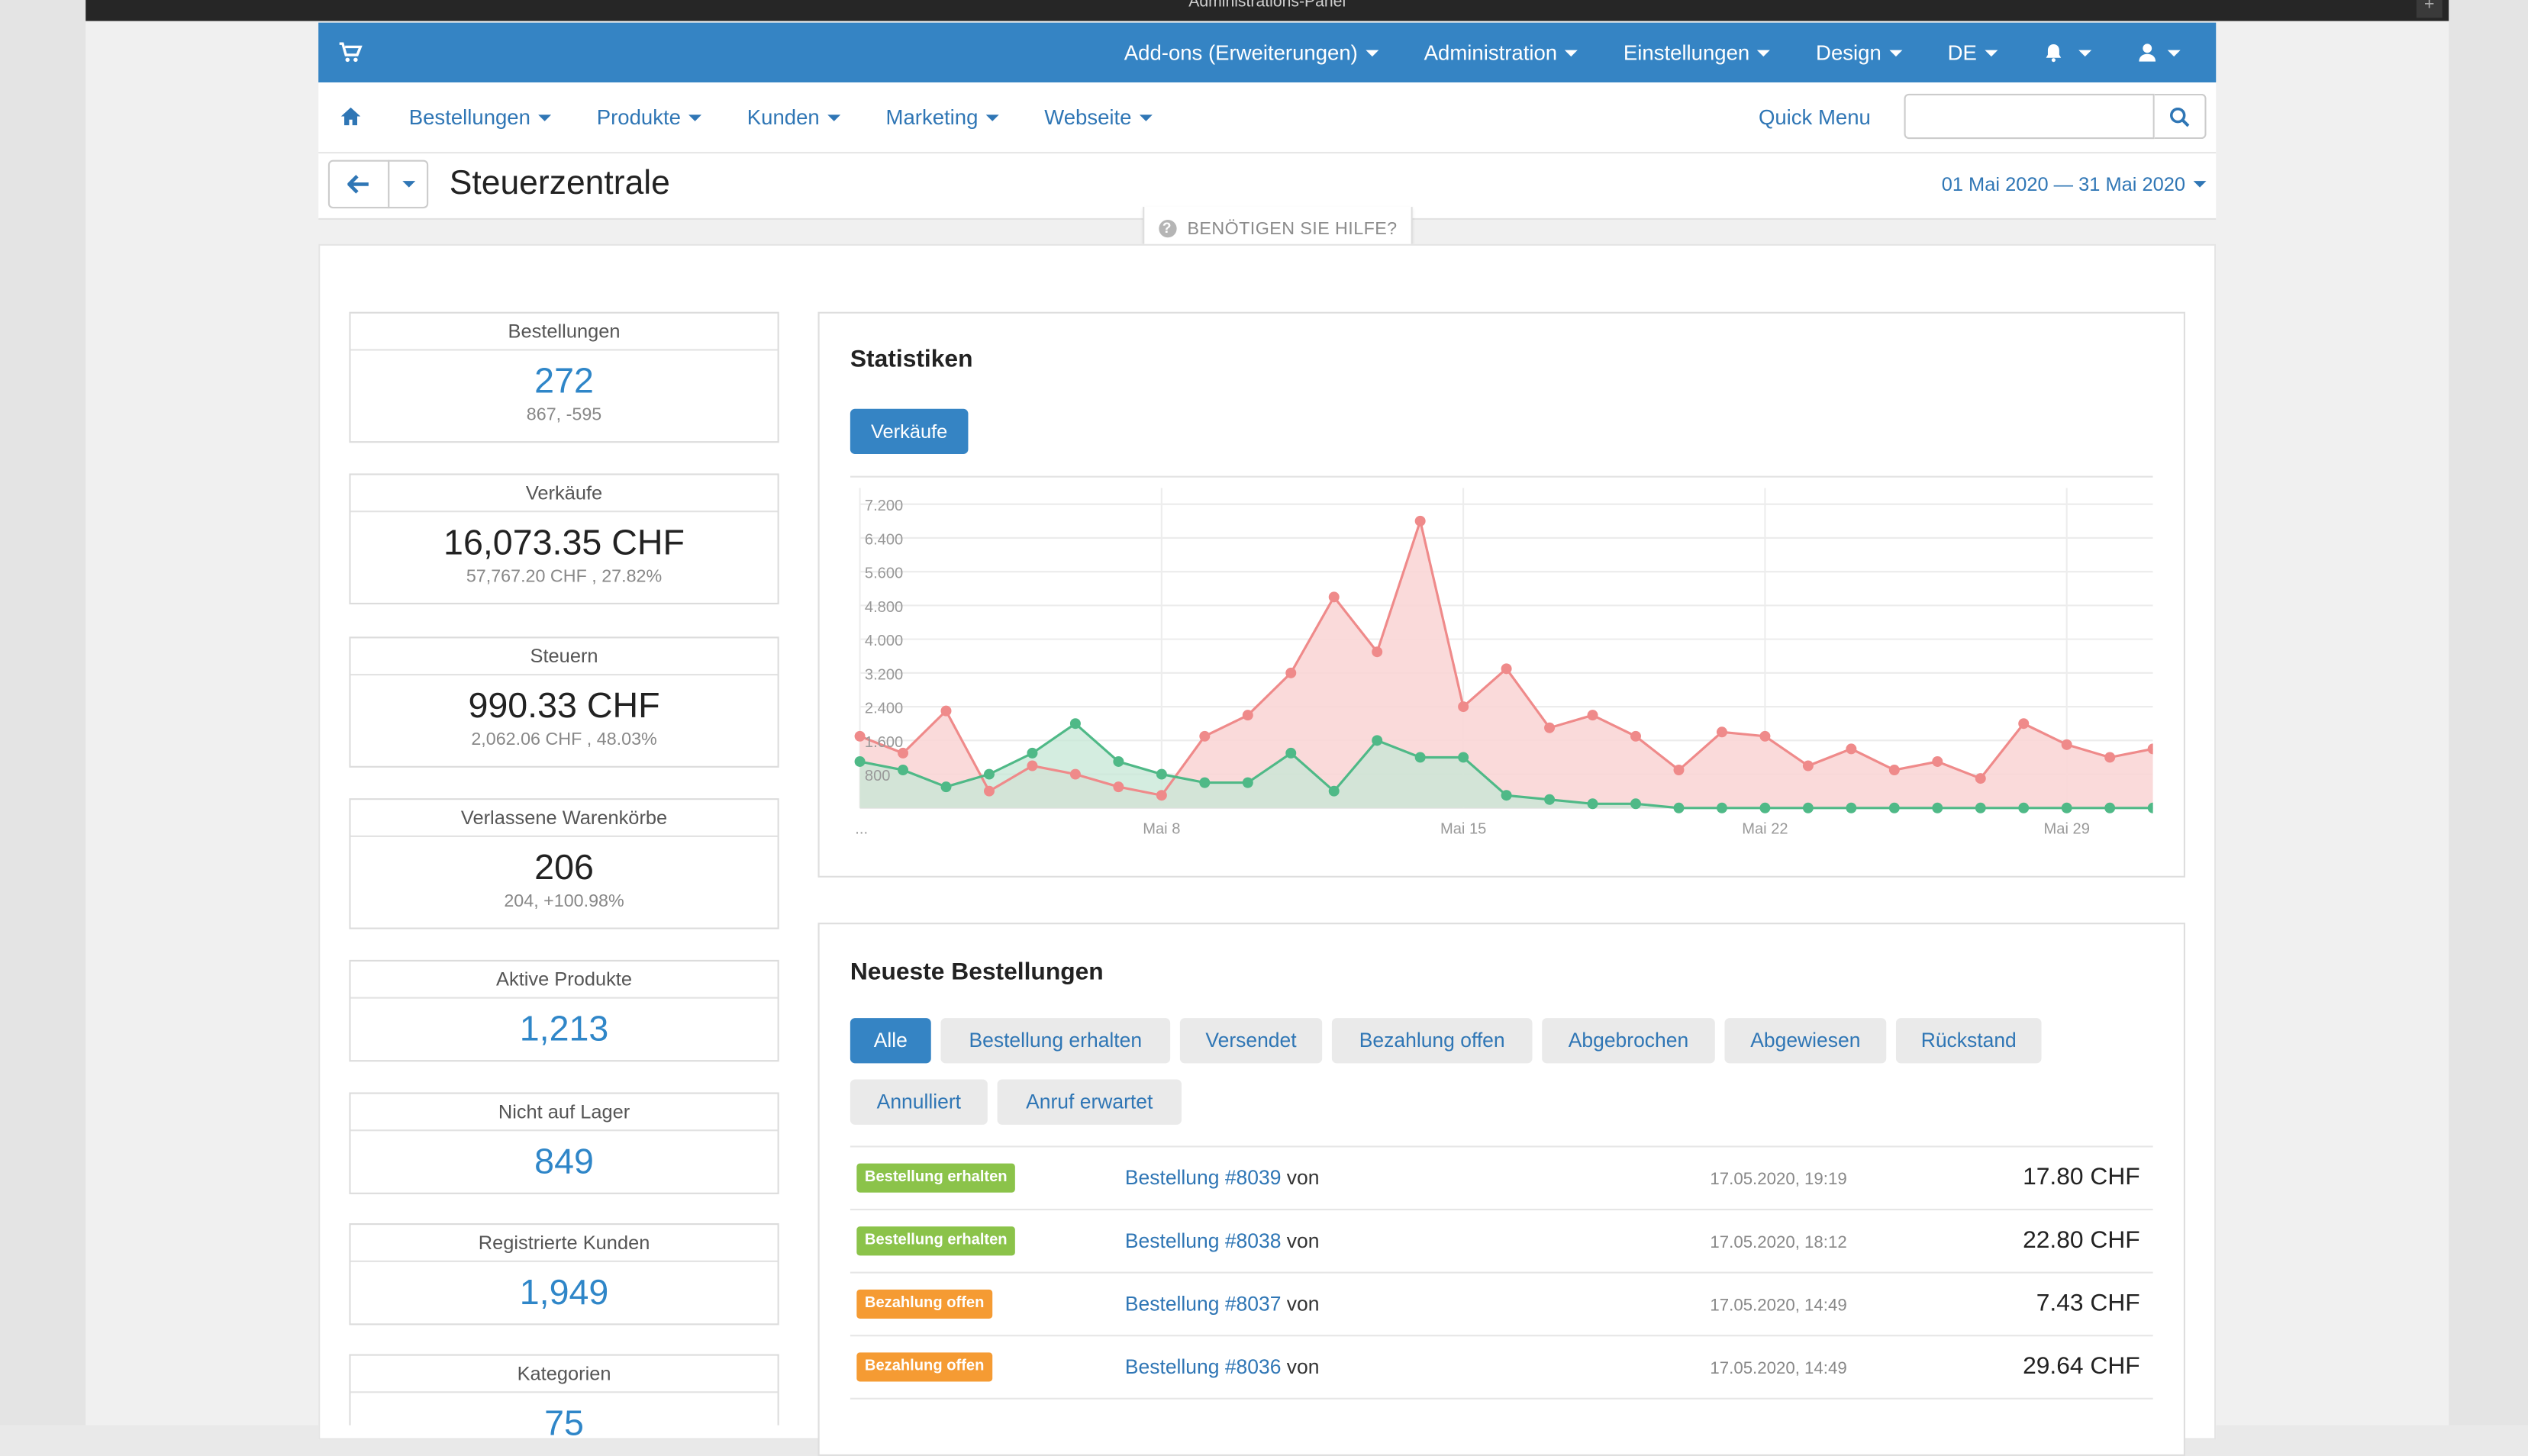 Image resolution: width=2528 pixels, height=1456 pixels. I want to click on page-title: Steuerzentrale, so click(559, 183).